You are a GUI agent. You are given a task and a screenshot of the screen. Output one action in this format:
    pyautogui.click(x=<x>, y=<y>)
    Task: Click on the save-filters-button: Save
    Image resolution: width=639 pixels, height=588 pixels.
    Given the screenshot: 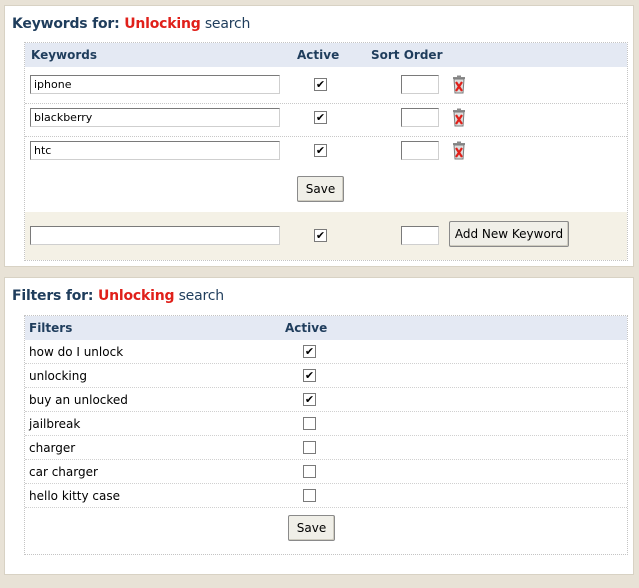 What is the action you would take?
    pyautogui.click(x=311, y=528)
    